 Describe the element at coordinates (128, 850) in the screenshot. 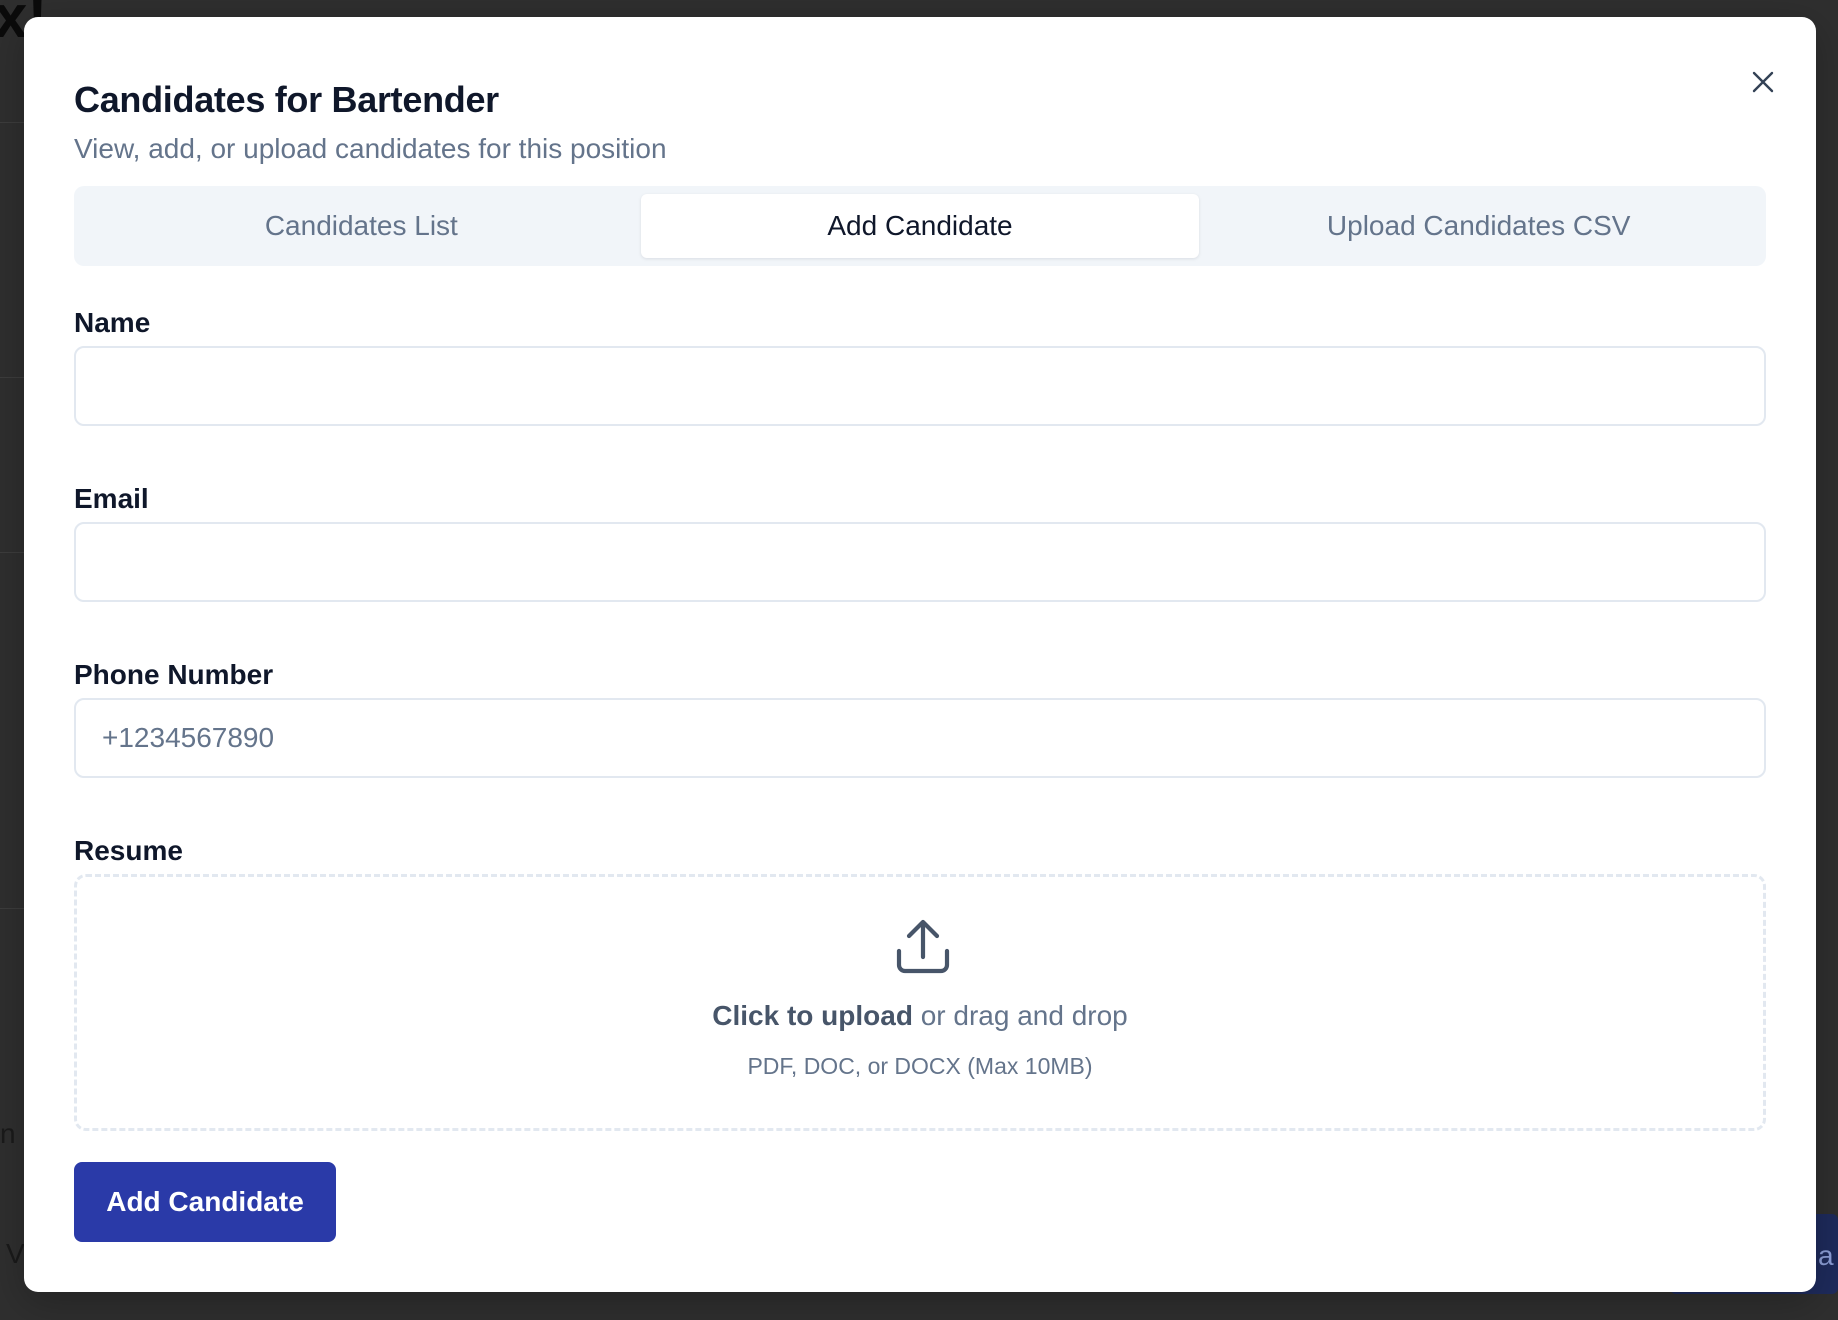

I see `resume-label: Resume` at that location.